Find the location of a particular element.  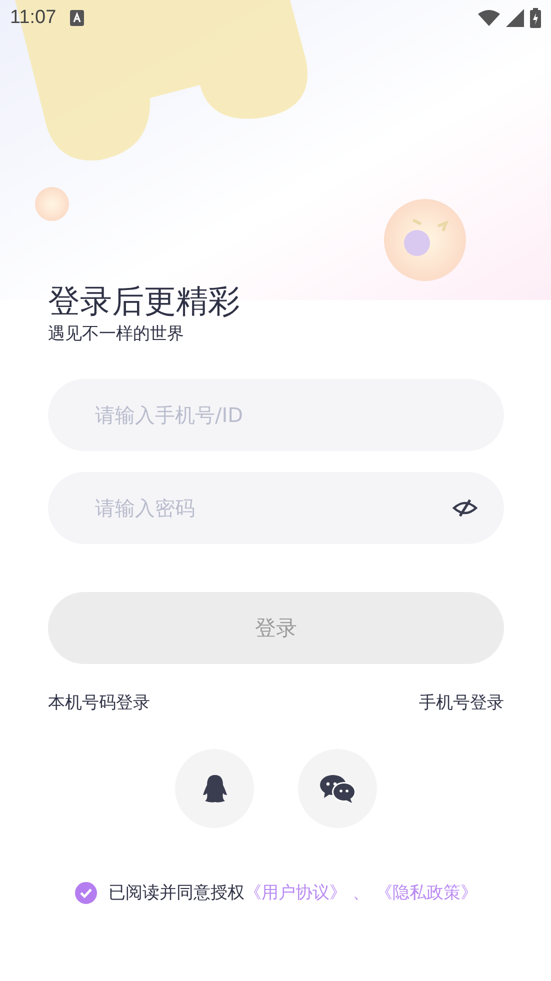

chat-bubbles-icon is located at coordinates (338, 788).